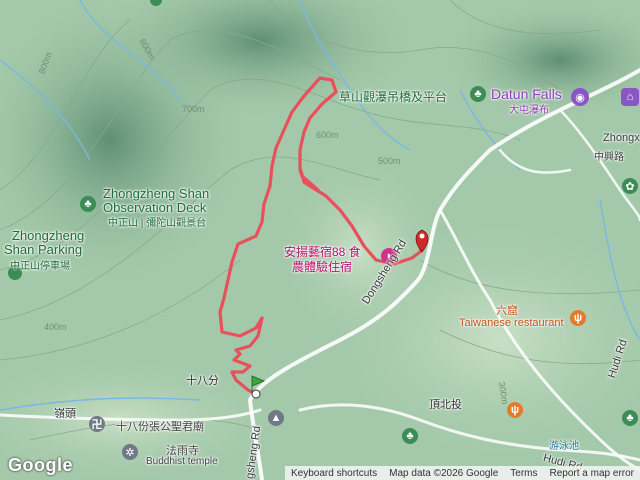 This screenshot has width=640, height=480. I want to click on shrine-icon: ⌂, so click(630, 97).